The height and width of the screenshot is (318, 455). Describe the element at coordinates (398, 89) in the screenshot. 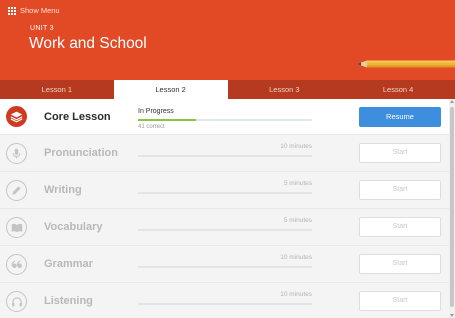

I see `tab-lesson-4: Lesson 4` at that location.